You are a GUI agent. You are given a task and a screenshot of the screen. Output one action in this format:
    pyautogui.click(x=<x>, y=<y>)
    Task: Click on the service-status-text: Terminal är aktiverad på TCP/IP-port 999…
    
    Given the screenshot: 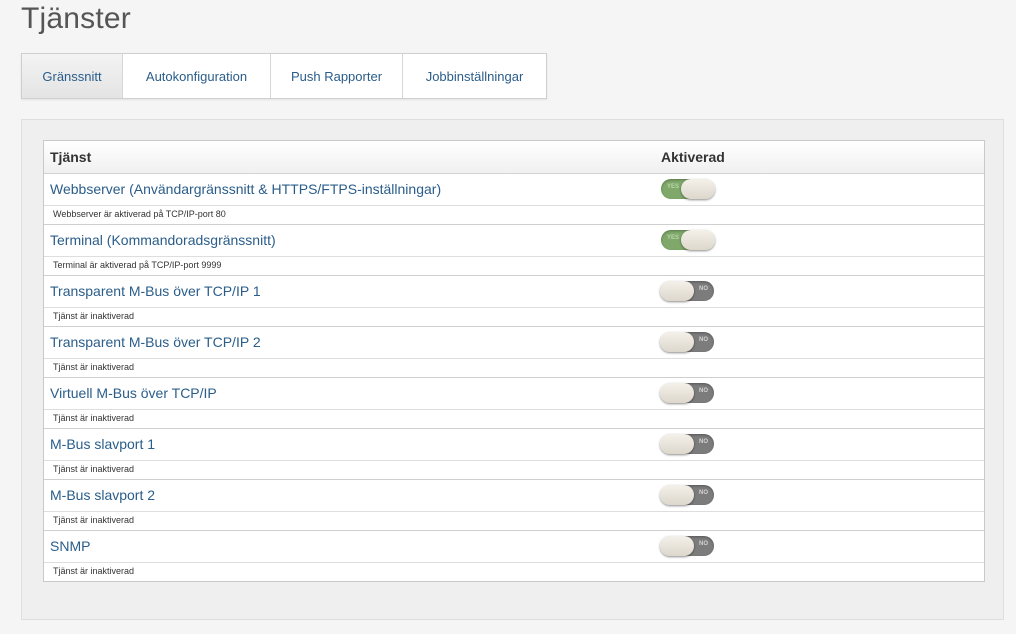 What is the action you would take?
    pyautogui.click(x=137, y=265)
    